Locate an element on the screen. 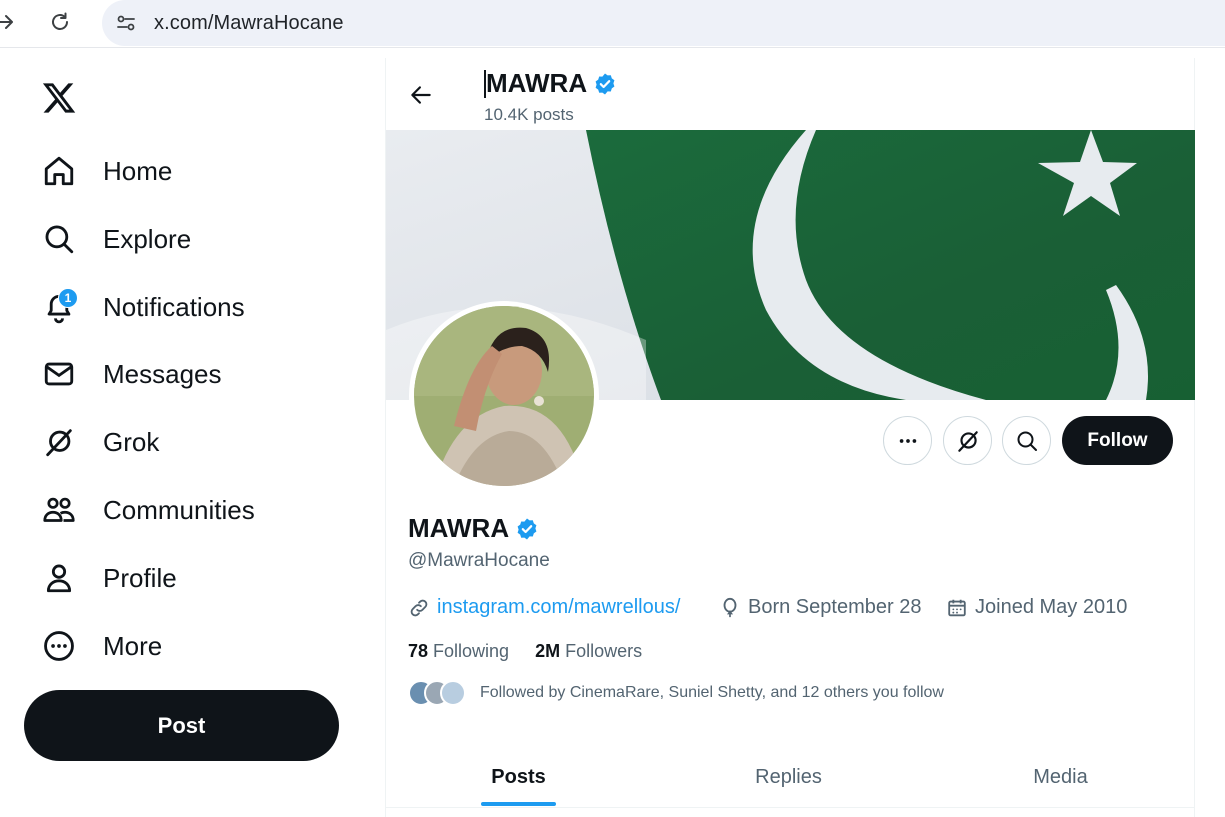 The width and height of the screenshot is (1225, 817). website-link: instagram.com/mawrellous/ is located at coordinates (558, 607).